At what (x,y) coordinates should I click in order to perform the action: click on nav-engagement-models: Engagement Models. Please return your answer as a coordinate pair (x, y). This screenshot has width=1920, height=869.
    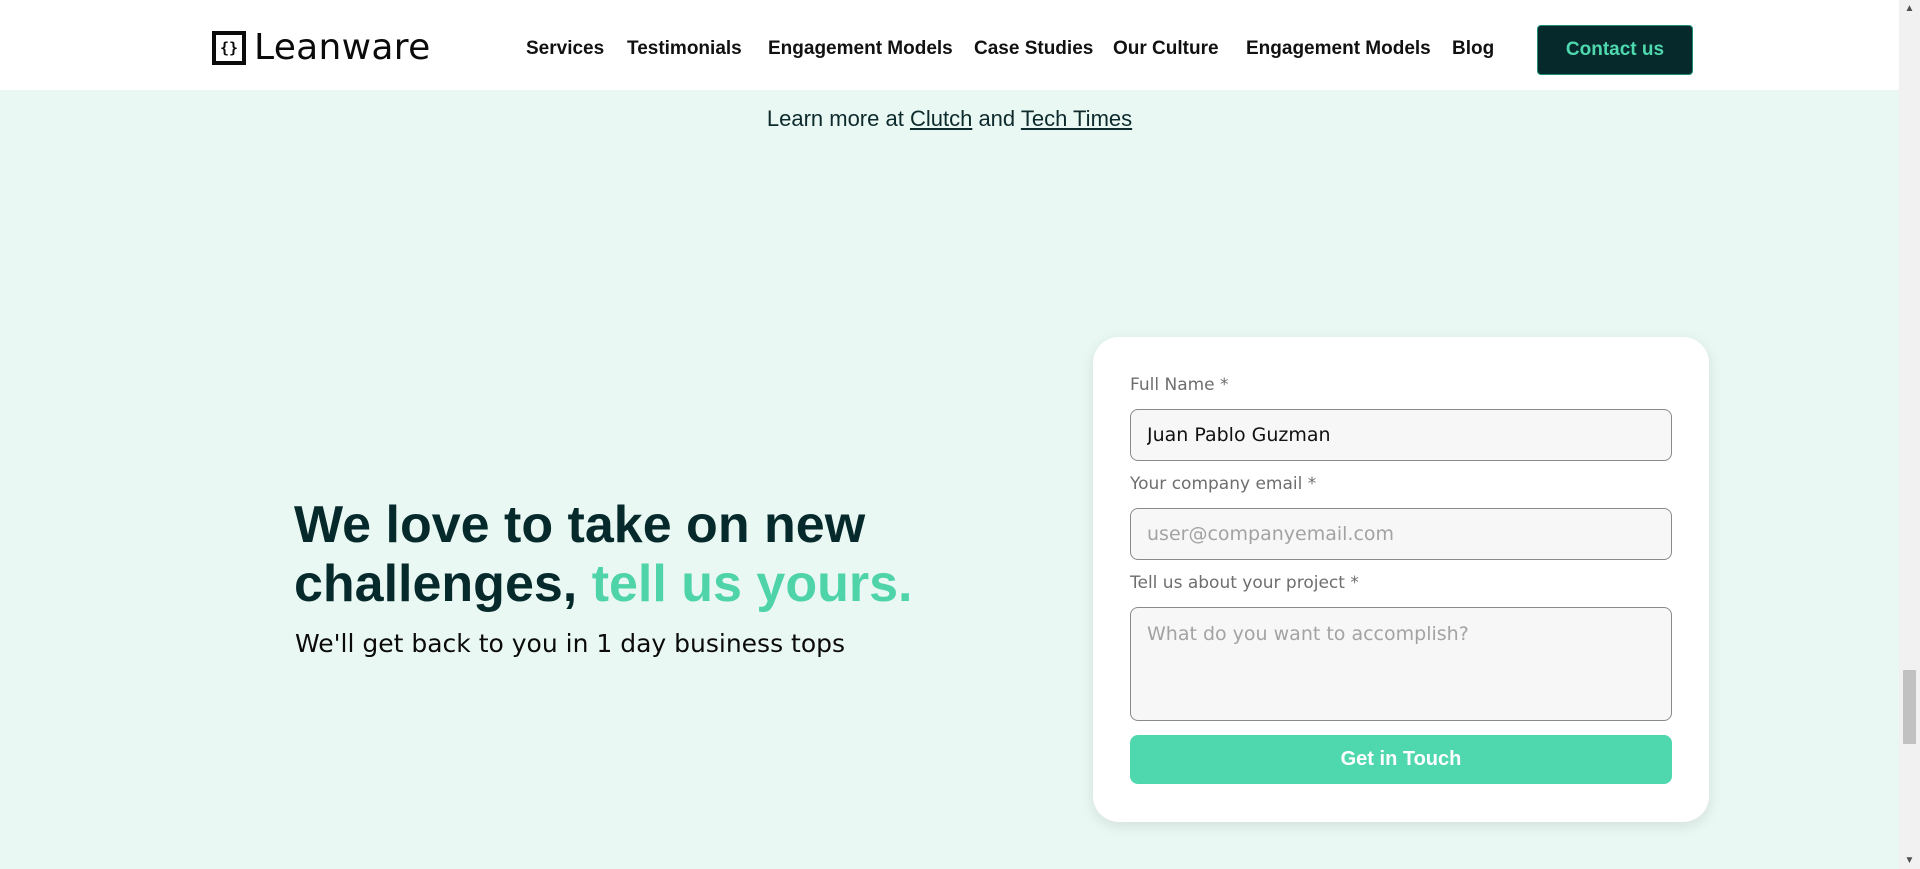
    Looking at the image, I should click on (860, 49).